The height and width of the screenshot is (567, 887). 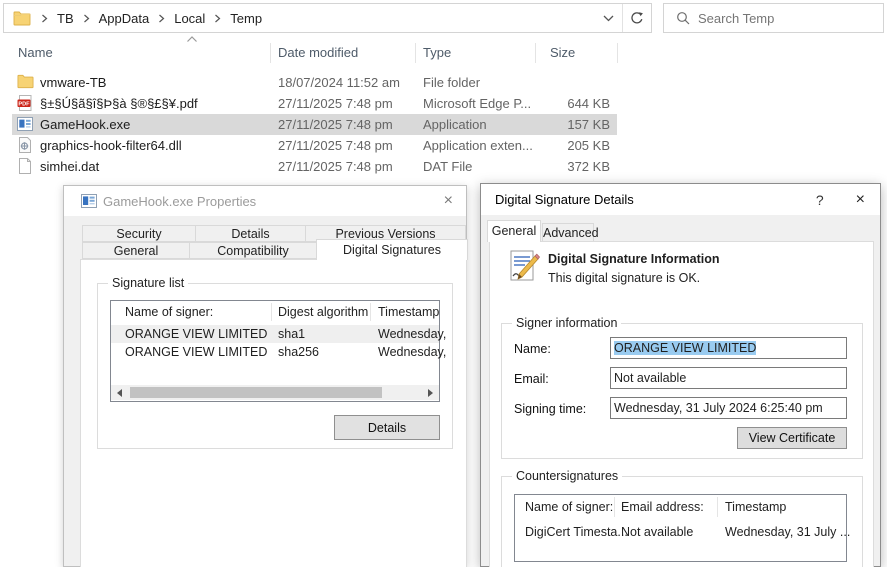 I want to click on signature-details-title: Digital Signature Details, so click(x=564, y=199).